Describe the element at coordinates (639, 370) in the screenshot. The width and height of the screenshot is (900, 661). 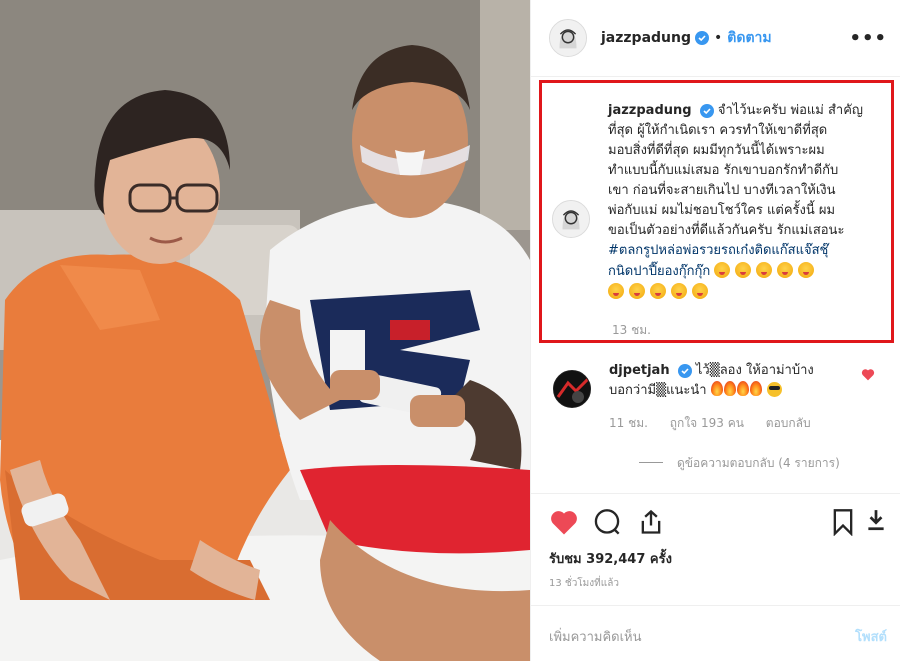
I see `commenter-username: djpetjah` at that location.